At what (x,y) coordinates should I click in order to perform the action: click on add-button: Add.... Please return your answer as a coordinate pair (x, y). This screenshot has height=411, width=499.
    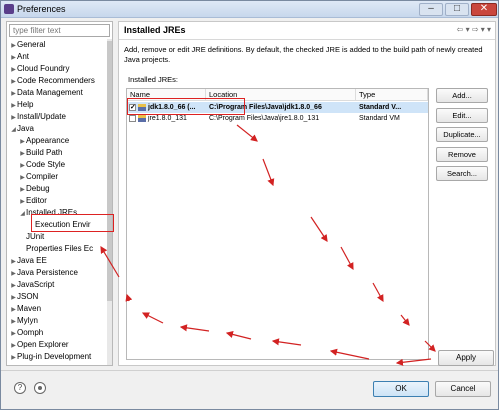
    Looking at the image, I should click on (462, 95).